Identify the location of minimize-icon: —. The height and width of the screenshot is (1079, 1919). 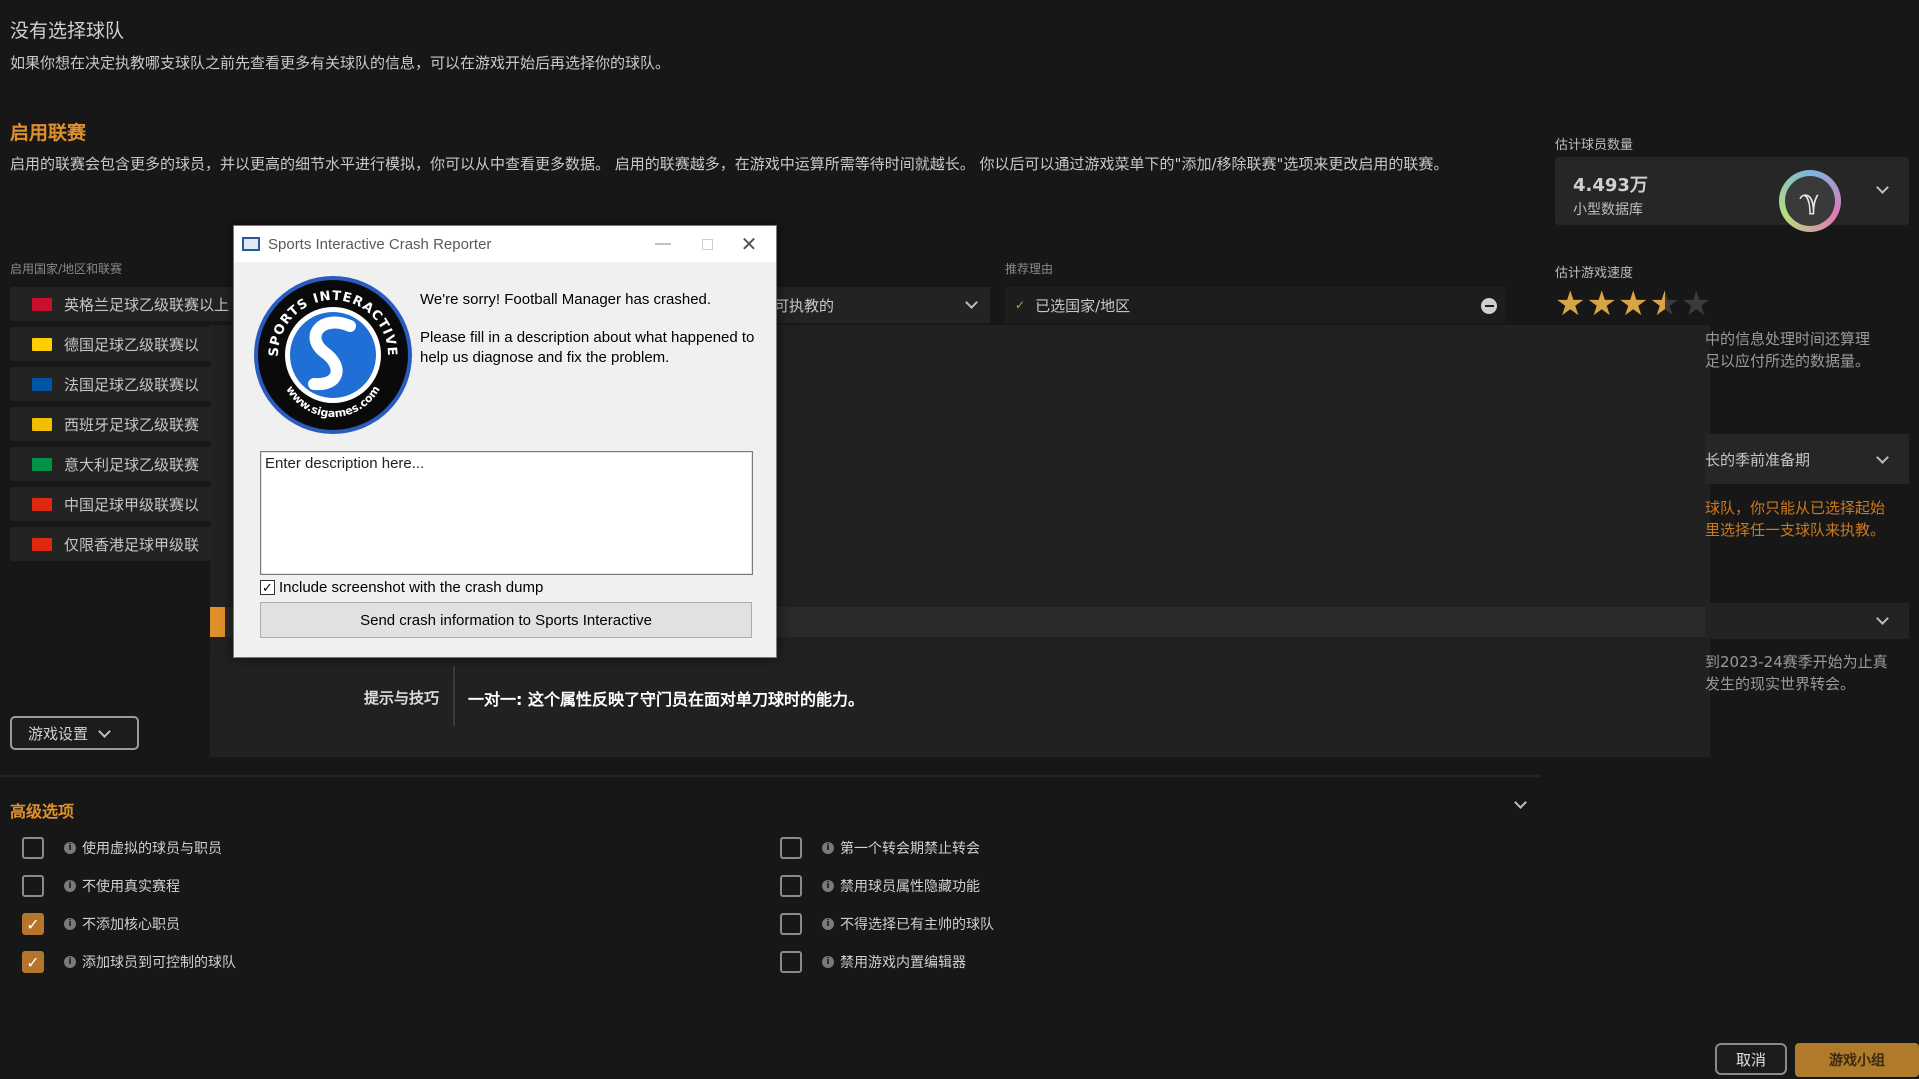
(663, 244).